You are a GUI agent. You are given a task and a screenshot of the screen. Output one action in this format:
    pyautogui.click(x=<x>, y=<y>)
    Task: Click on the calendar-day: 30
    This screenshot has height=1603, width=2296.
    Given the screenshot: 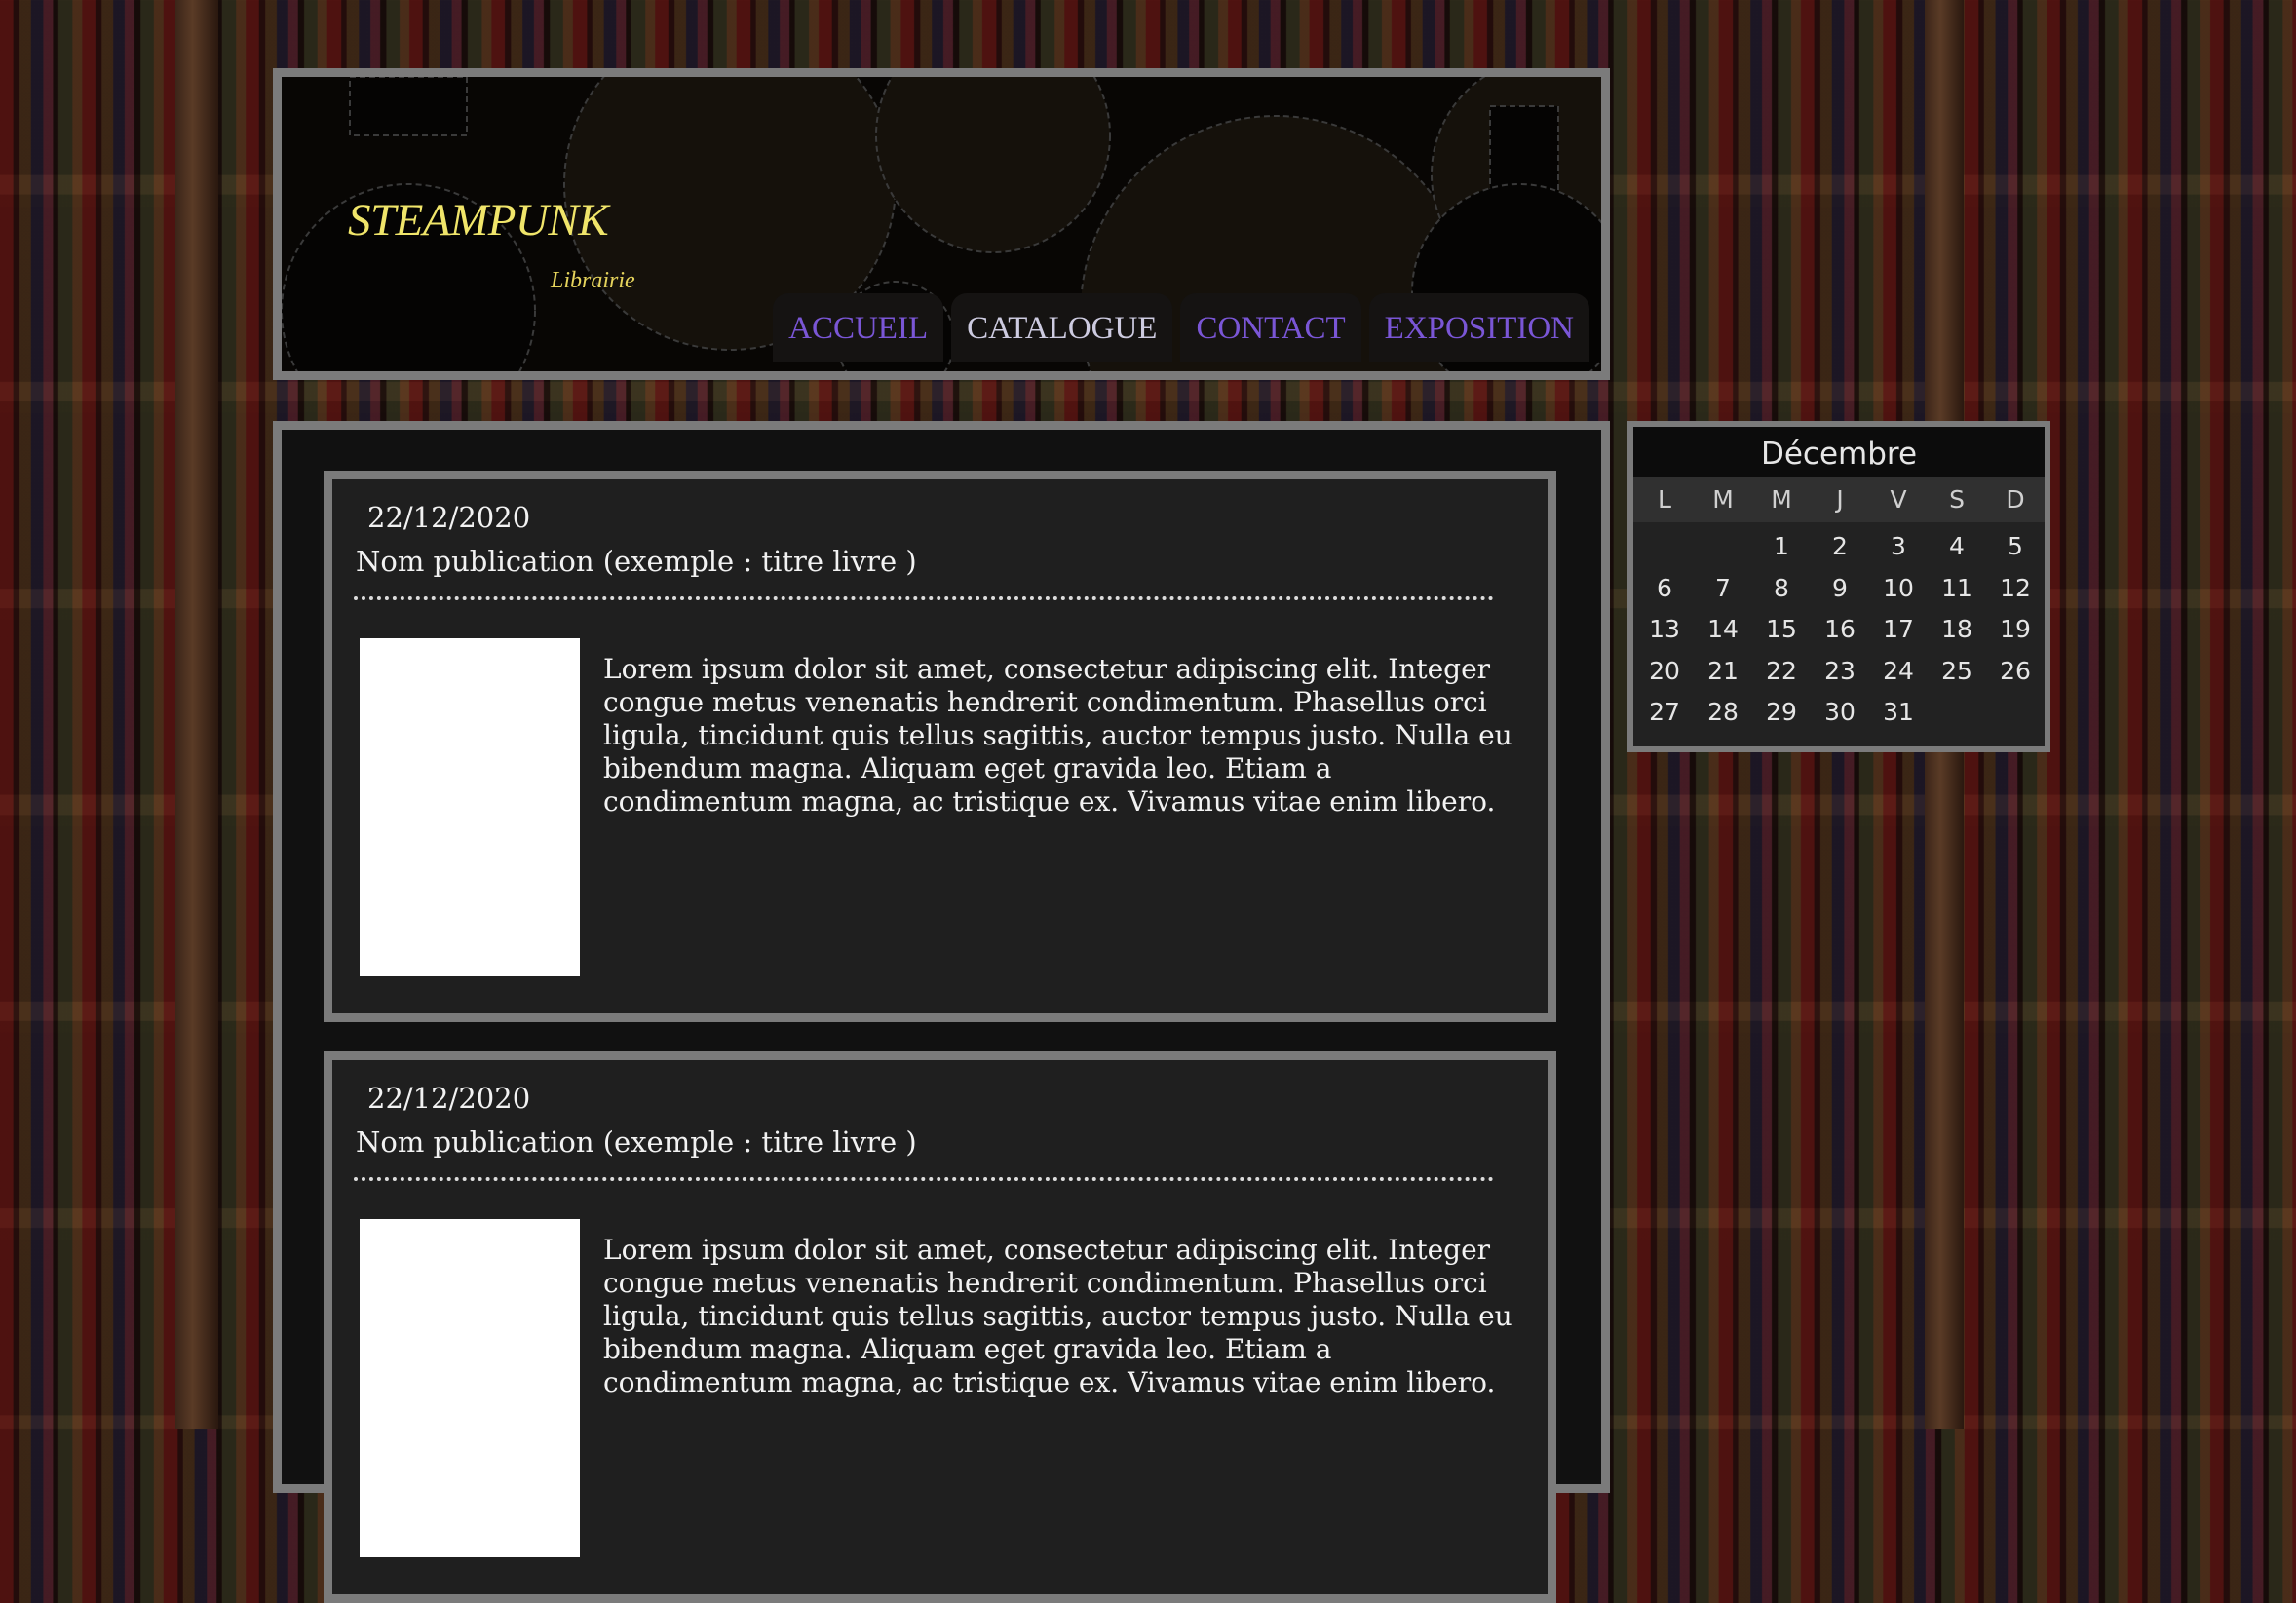 What is the action you would take?
    pyautogui.click(x=1840, y=713)
    